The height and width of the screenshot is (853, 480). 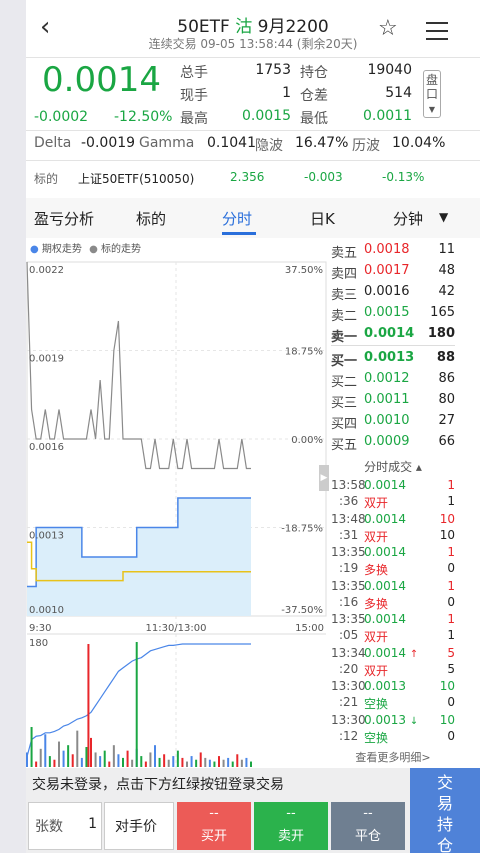 What do you see at coordinates (447, 686) in the screenshot?
I see `trade-qty: 10` at bounding box center [447, 686].